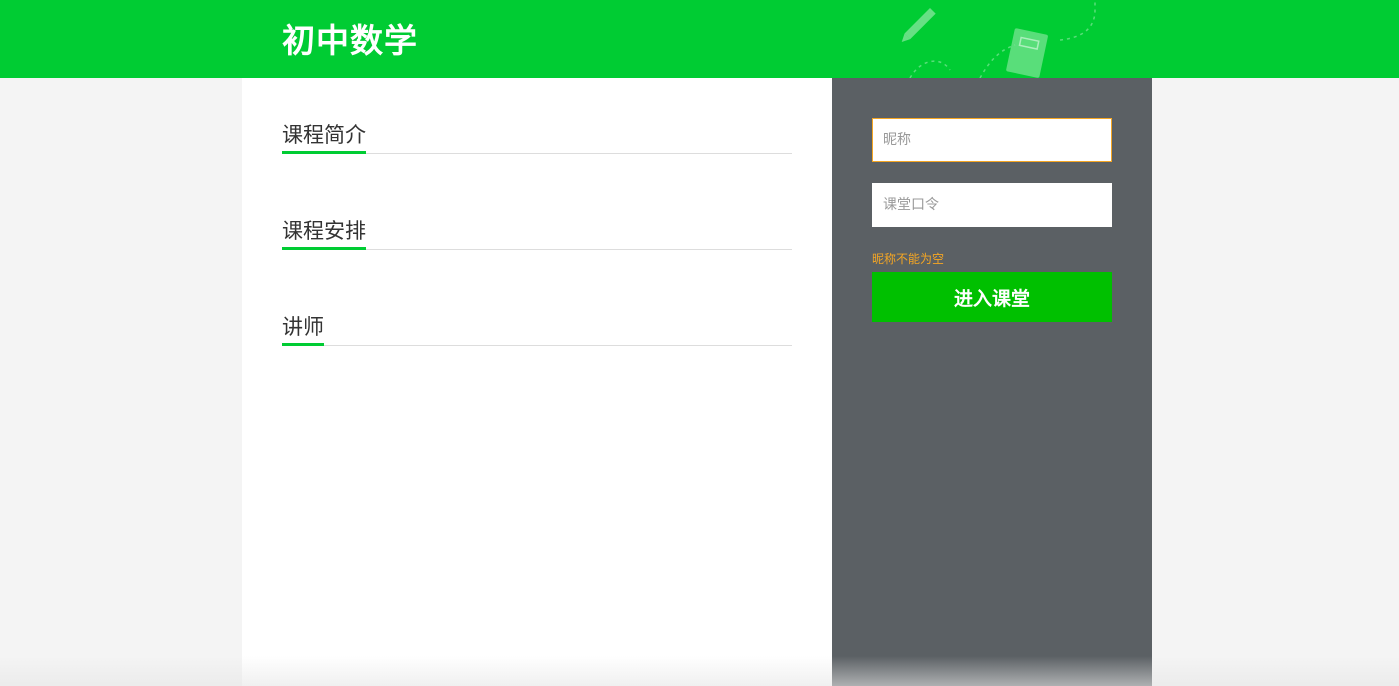 This screenshot has width=1399, height=686. What do you see at coordinates (1027, 53) in the screenshot?
I see `notebook-icon` at bounding box center [1027, 53].